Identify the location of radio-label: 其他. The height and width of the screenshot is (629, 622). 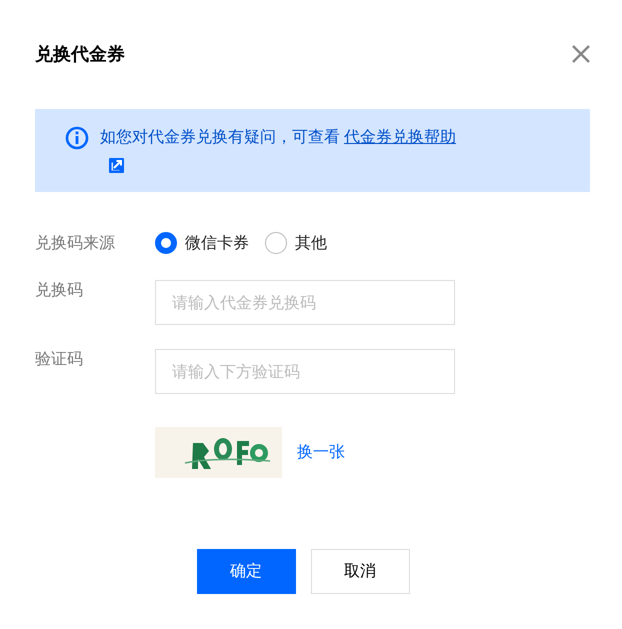
(311, 243).